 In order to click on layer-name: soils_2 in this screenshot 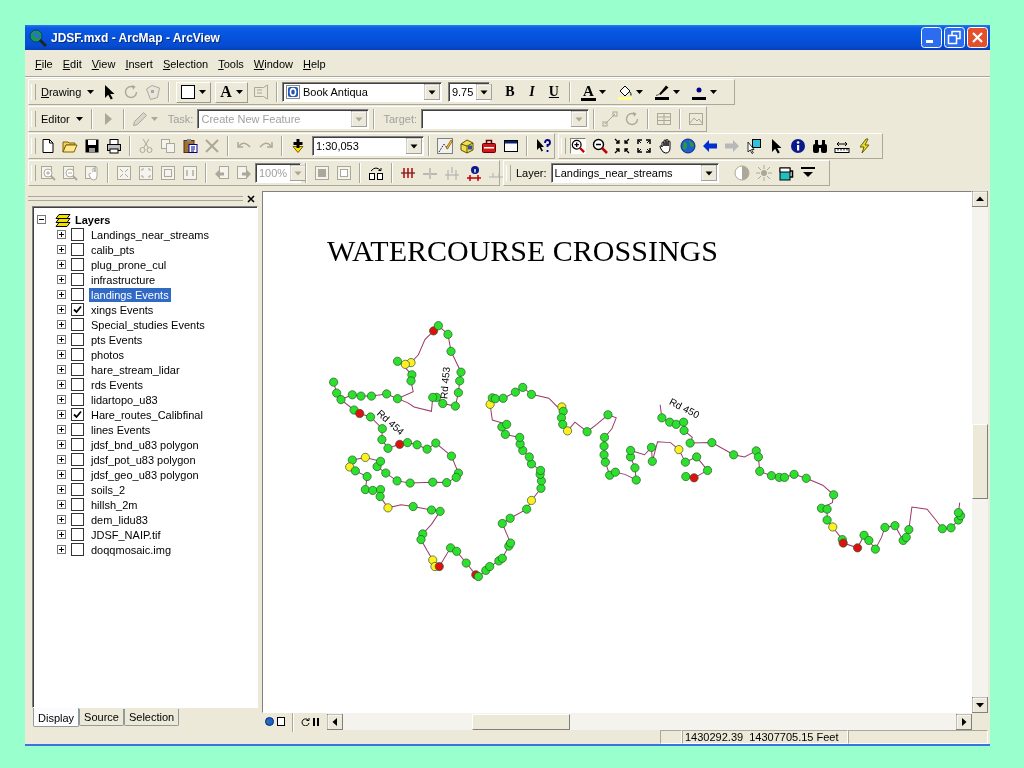, I will do `click(108, 489)`.